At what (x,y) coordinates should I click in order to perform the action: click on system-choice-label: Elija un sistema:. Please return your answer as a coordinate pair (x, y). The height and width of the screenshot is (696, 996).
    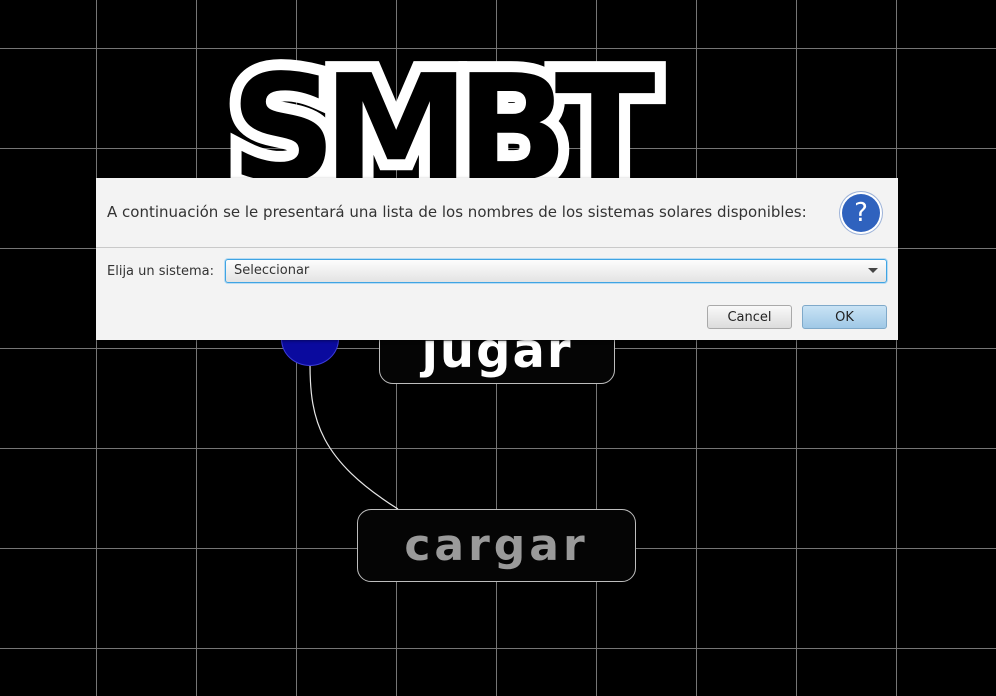
    Looking at the image, I should click on (161, 271).